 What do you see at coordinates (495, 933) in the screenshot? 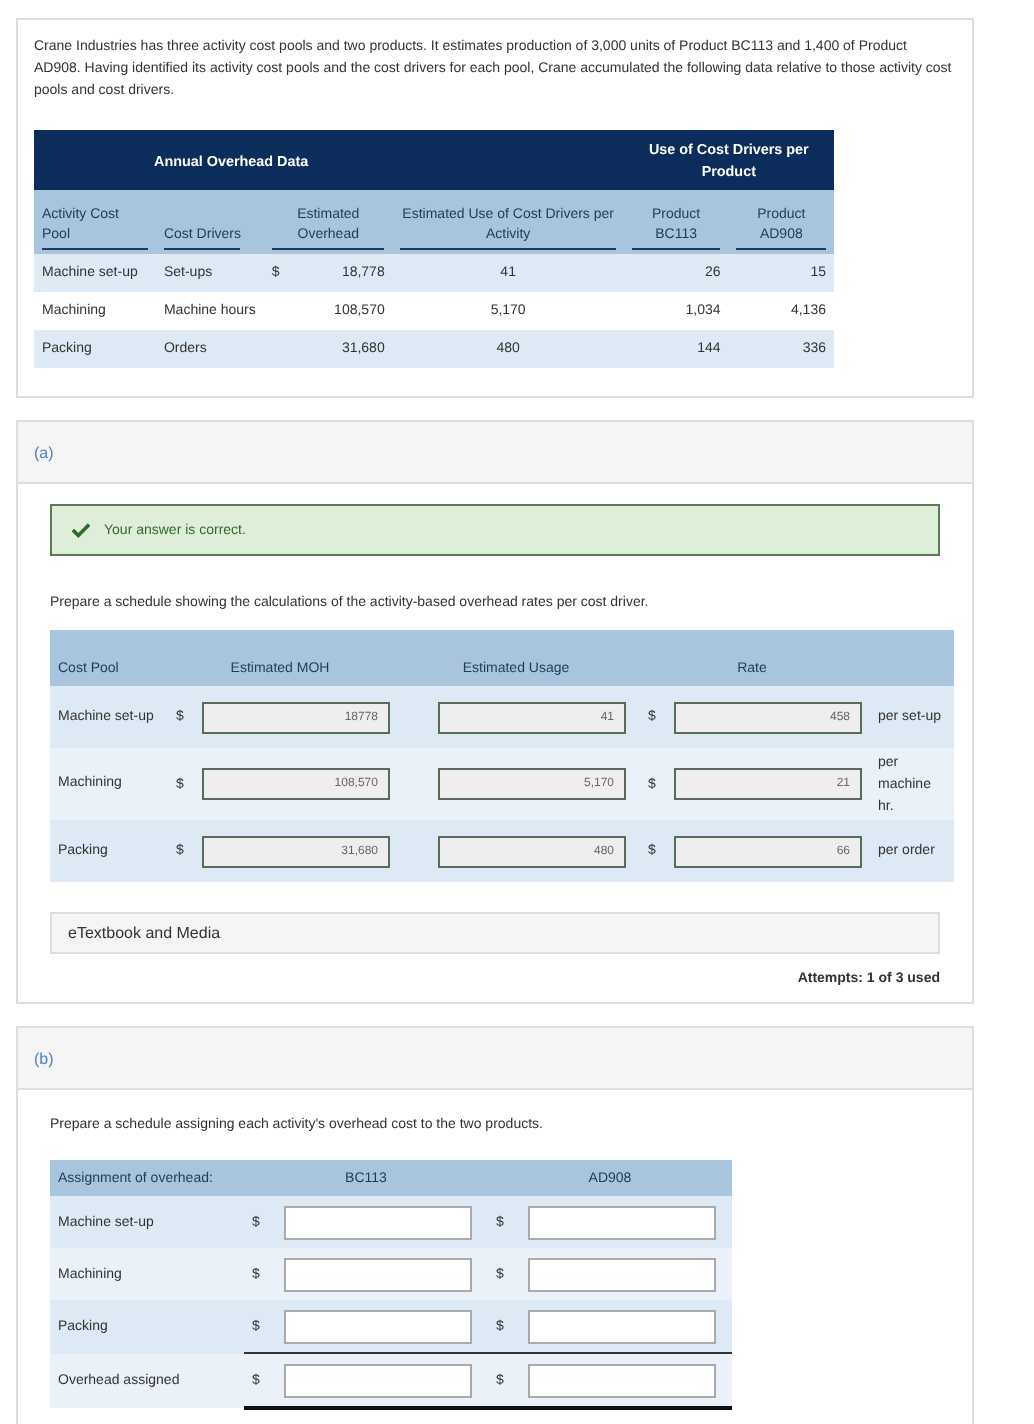
I see `etextbook-bar: eTextbook and Media` at bounding box center [495, 933].